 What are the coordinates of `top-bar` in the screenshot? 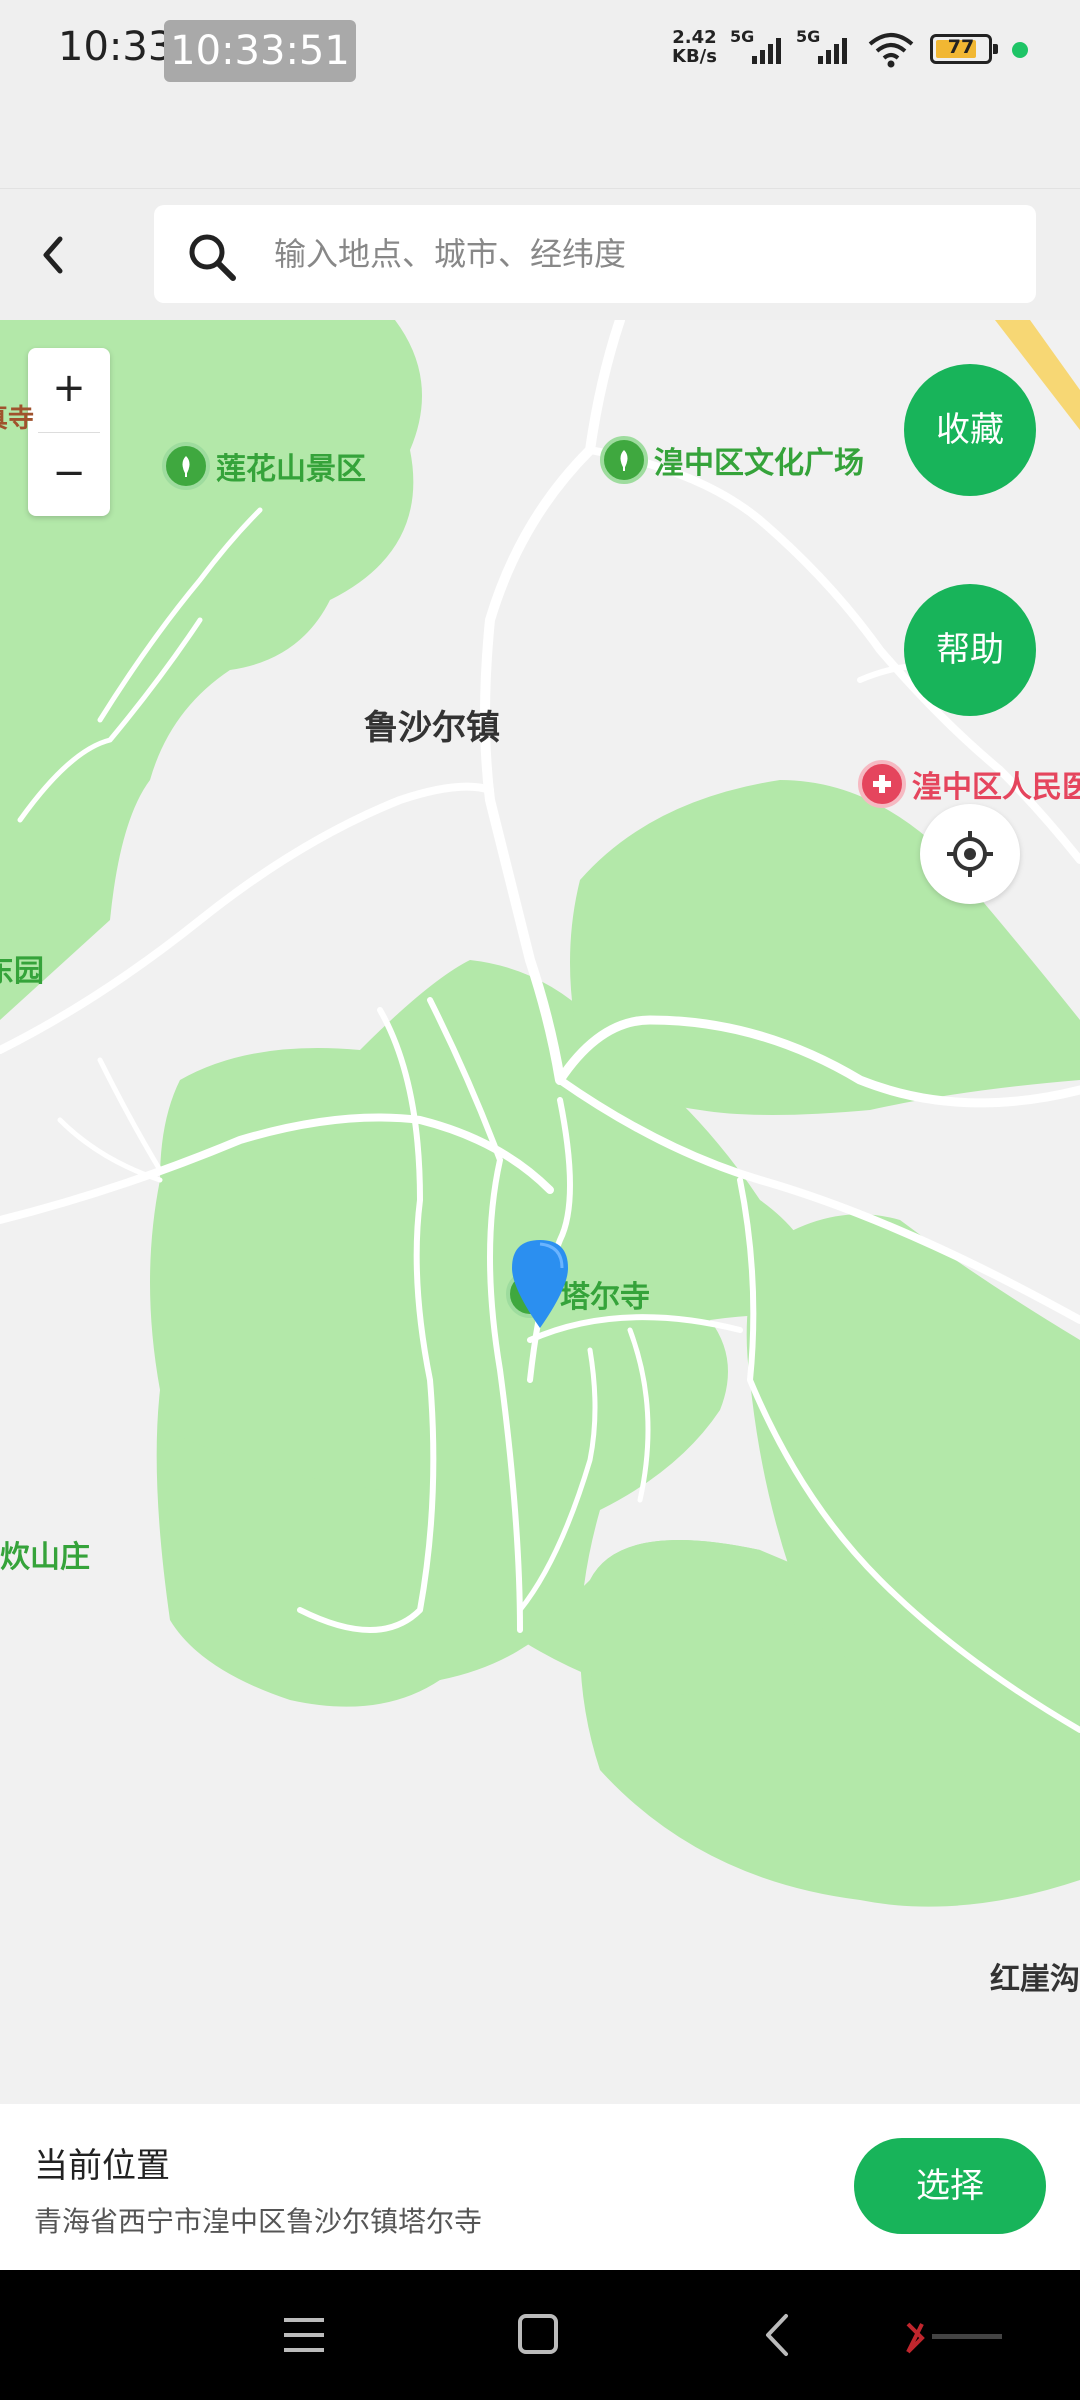 It's located at (540, 254).